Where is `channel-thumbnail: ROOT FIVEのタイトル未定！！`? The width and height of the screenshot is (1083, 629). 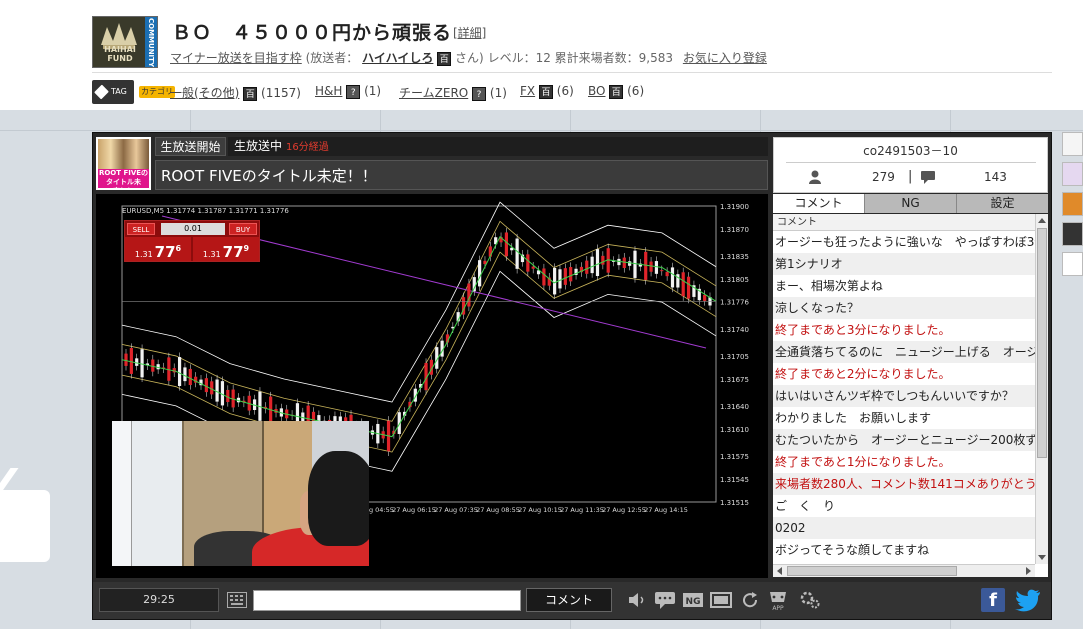
channel-thumbnail: ROOT FIVEのタイトル未定！！ is located at coordinates (123, 163).